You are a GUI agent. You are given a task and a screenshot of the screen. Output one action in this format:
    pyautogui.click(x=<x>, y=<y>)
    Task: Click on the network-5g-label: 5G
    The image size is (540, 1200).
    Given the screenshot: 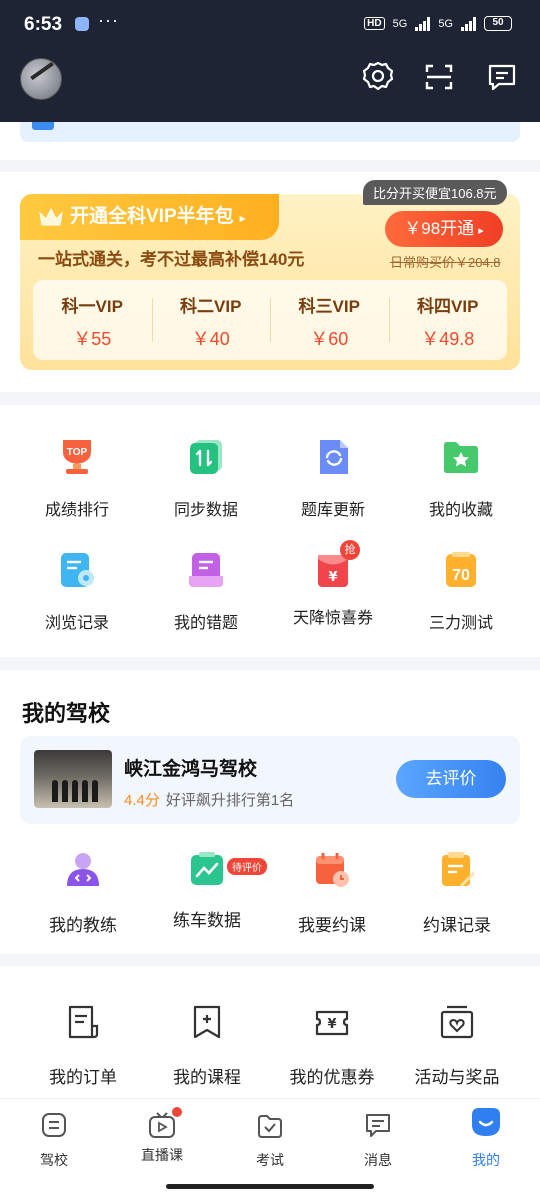 What is the action you would take?
    pyautogui.click(x=400, y=23)
    